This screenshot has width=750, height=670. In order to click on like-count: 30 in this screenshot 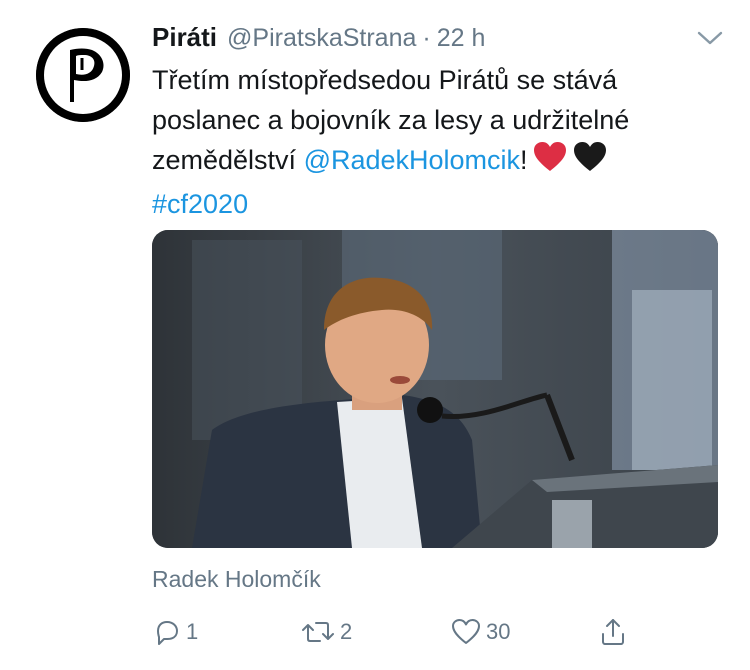, I will do `click(498, 631)`.